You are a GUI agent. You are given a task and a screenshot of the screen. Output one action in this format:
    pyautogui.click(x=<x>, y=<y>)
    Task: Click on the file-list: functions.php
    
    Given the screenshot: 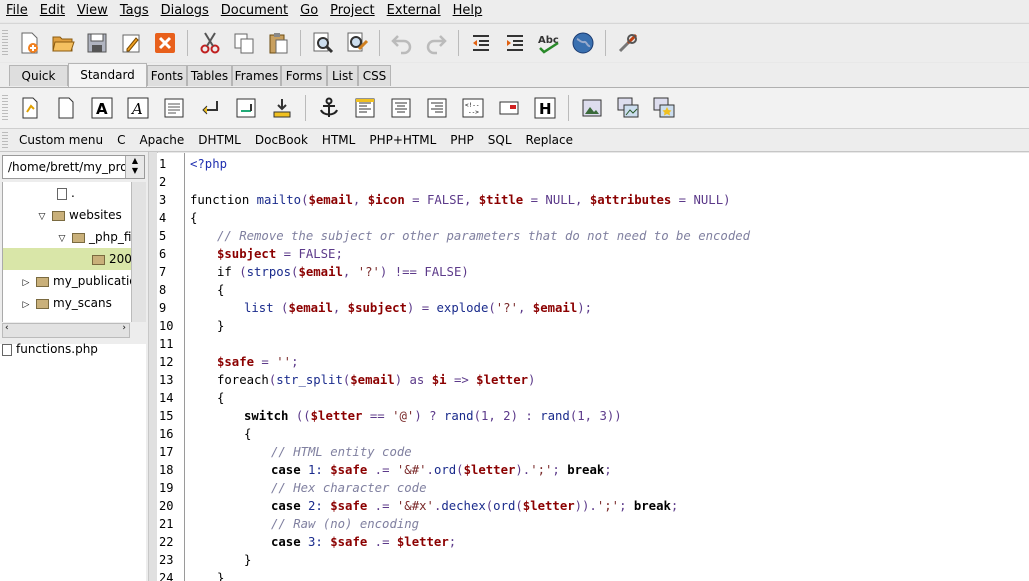 What is the action you would take?
    pyautogui.click(x=73, y=461)
    